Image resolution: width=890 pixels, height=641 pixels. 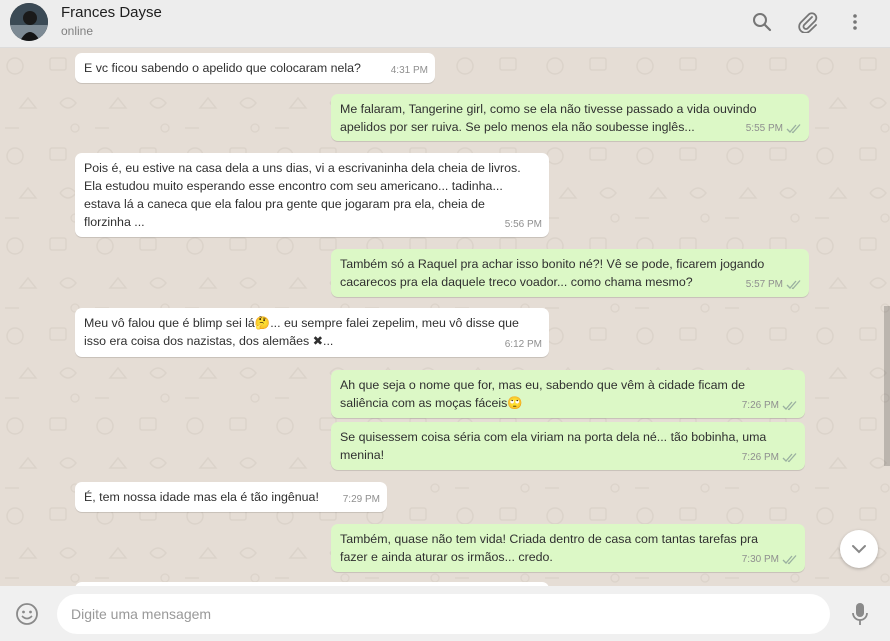 I want to click on message-time: 7:30 PM, so click(x=760, y=559).